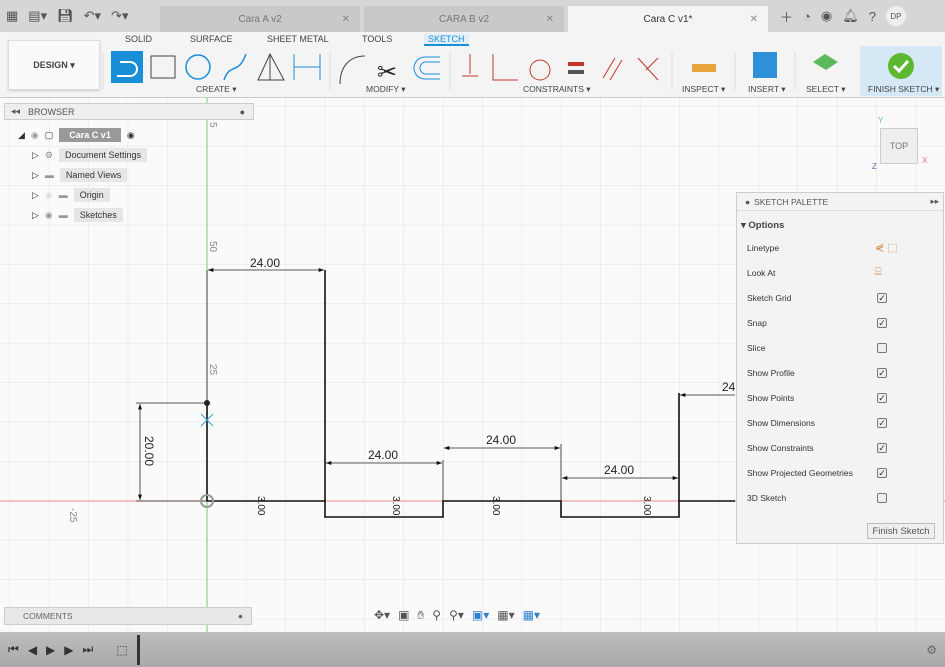 The height and width of the screenshot is (667, 945). Describe the element at coordinates (480, 615) in the screenshot. I see `display-settings-icon: ▣▾` at that location.